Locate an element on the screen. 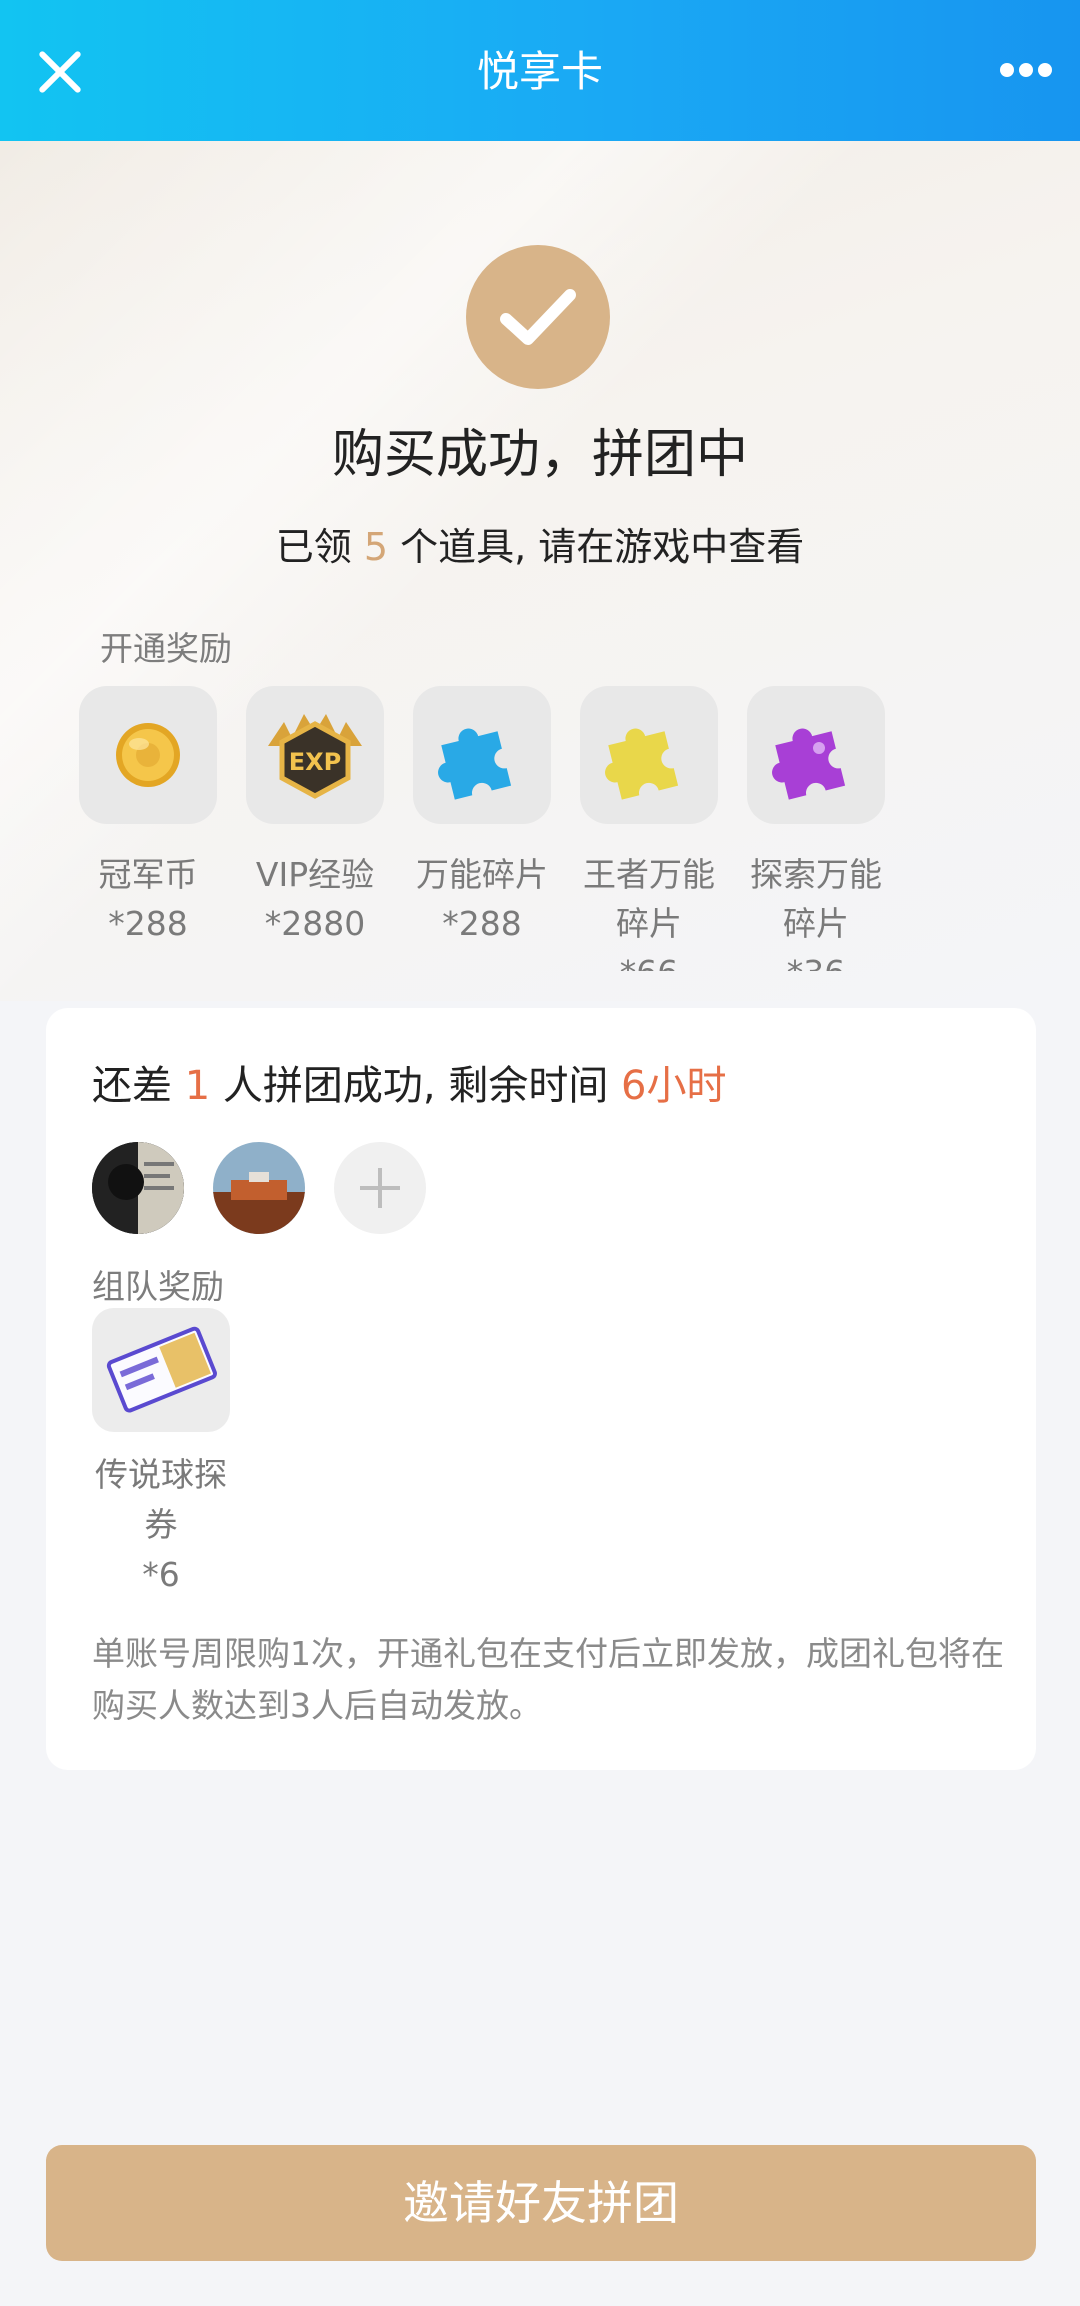 This screenshot has height=2306, width=1080. gold-coin-icon is located at coordinates (148, 755).